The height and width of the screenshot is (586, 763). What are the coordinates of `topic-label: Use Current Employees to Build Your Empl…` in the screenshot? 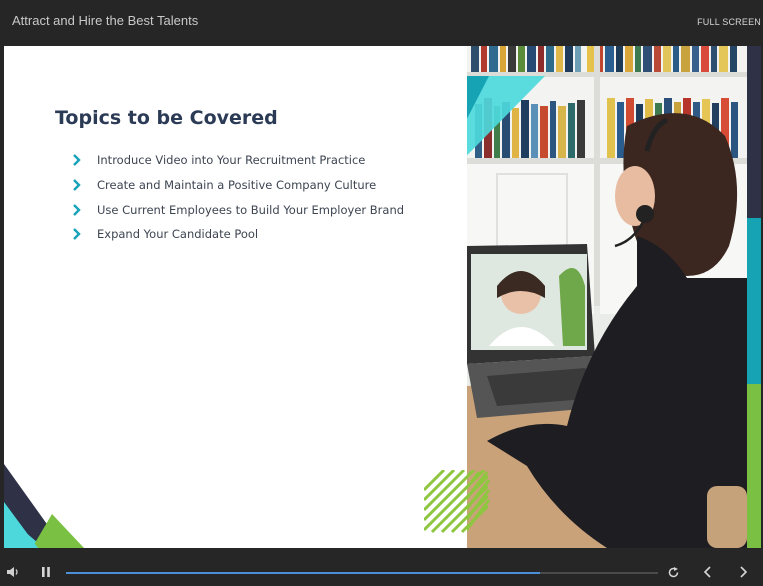 It's located at (251, 209).